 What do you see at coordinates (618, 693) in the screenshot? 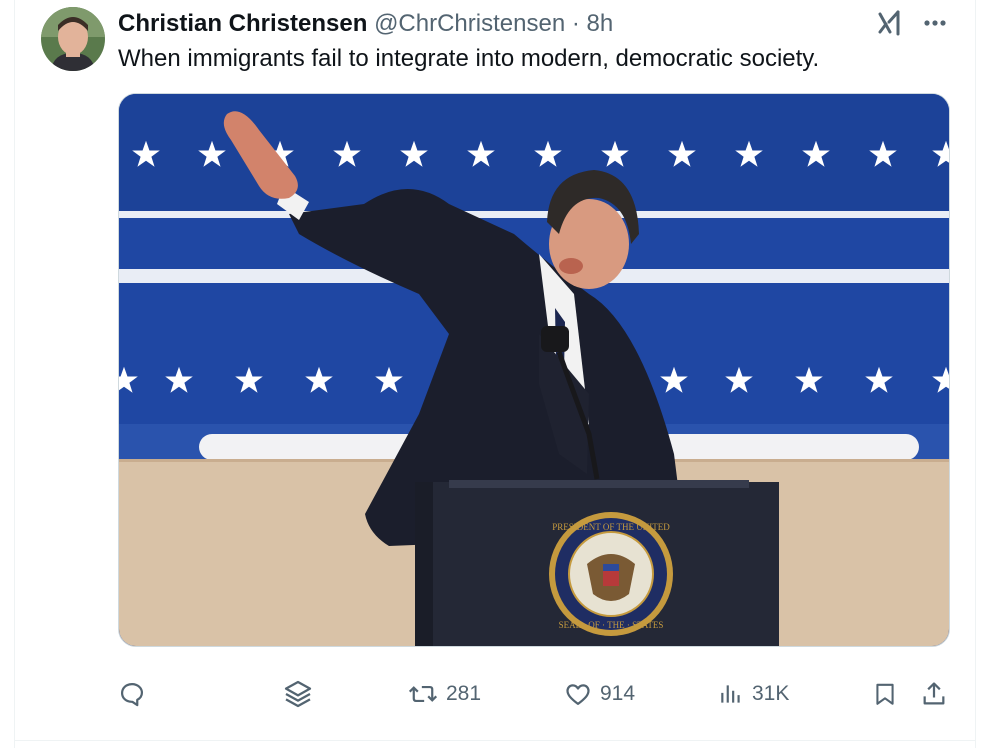
I see `like-count: 914` at bounding box center [618, 693].